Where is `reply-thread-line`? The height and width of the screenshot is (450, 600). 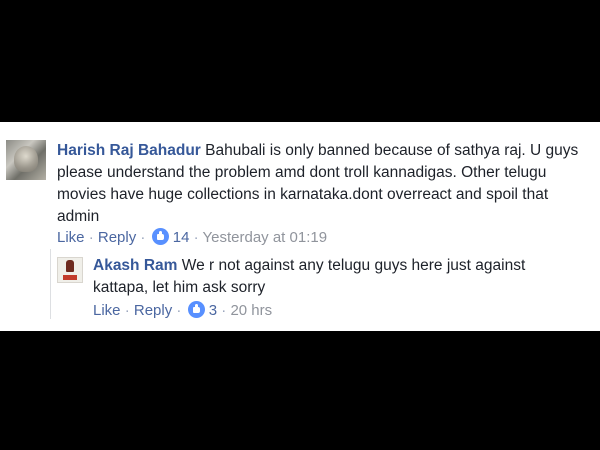
reply-thread-line is located at coordinates (50, 284).